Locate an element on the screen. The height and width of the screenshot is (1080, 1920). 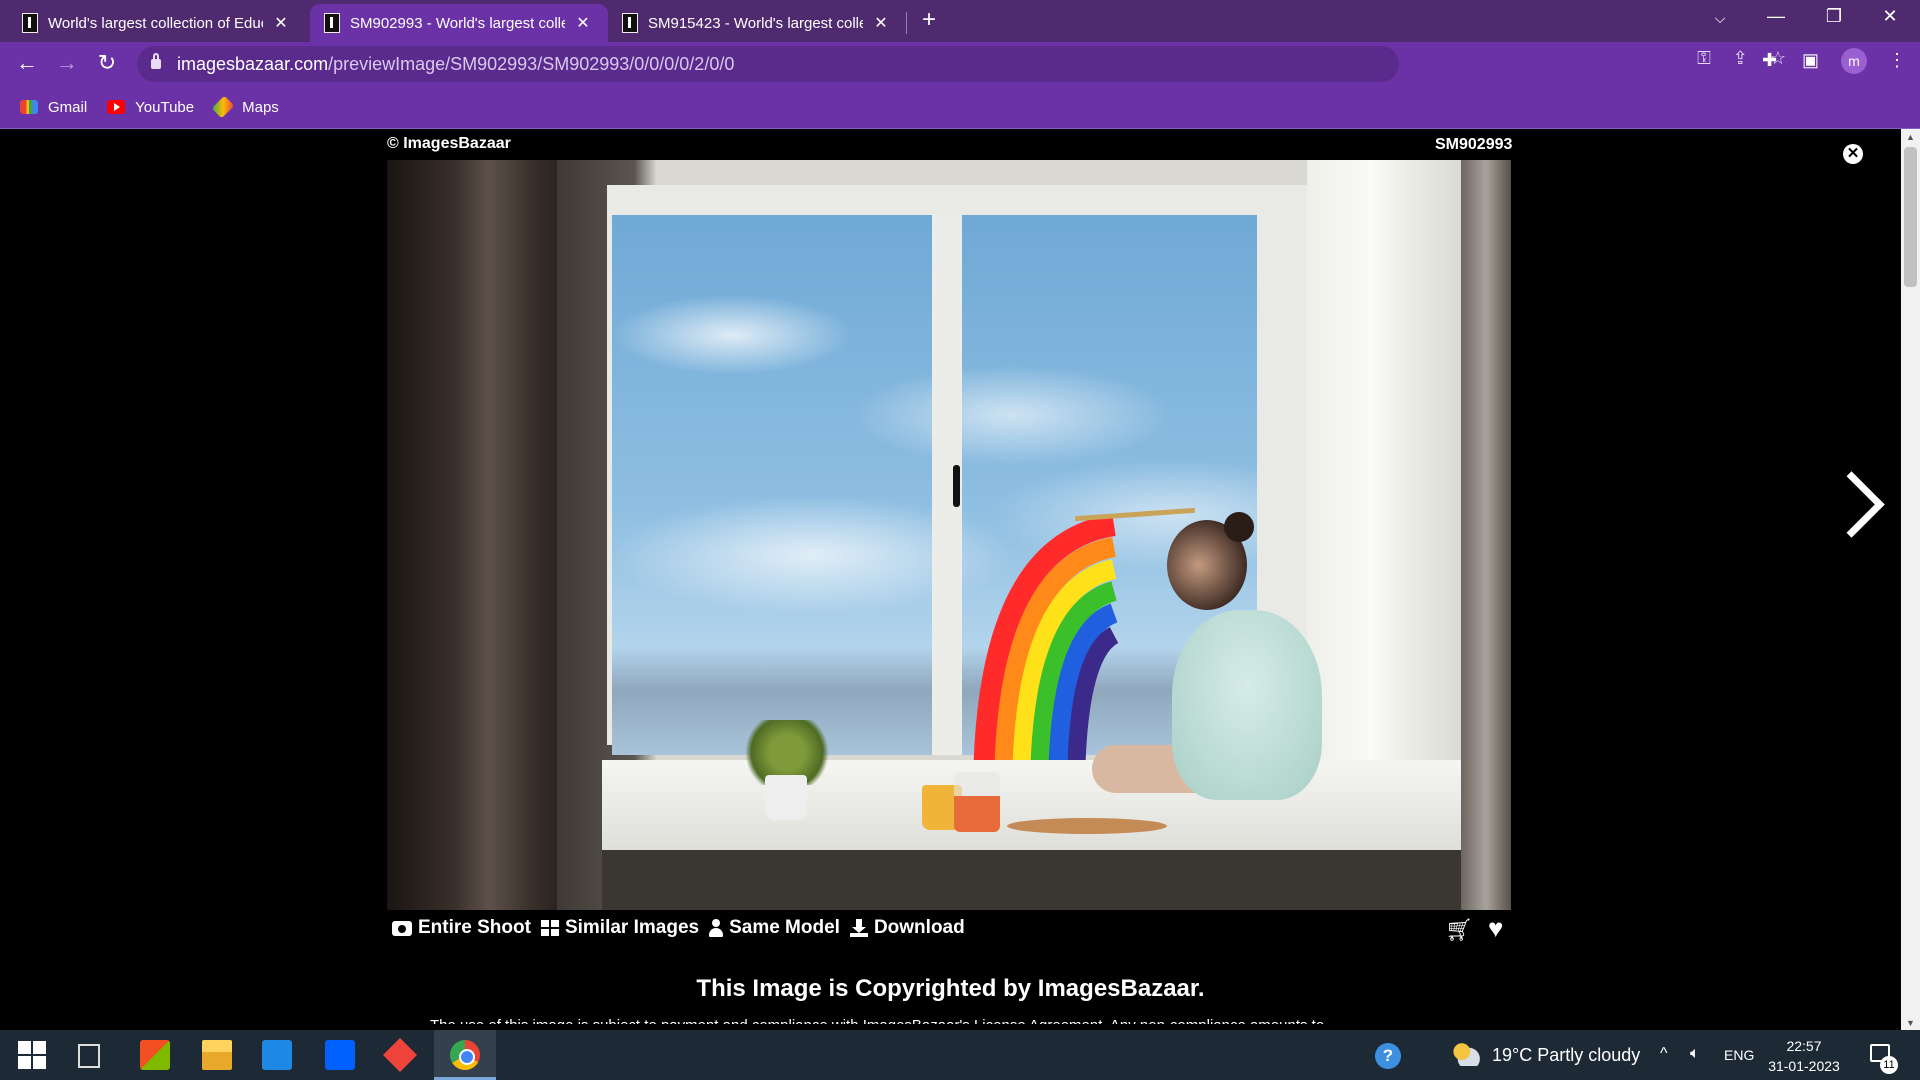
tab-educ: World's largest collection of Educ ✕ is located at coordinates (149, 23).